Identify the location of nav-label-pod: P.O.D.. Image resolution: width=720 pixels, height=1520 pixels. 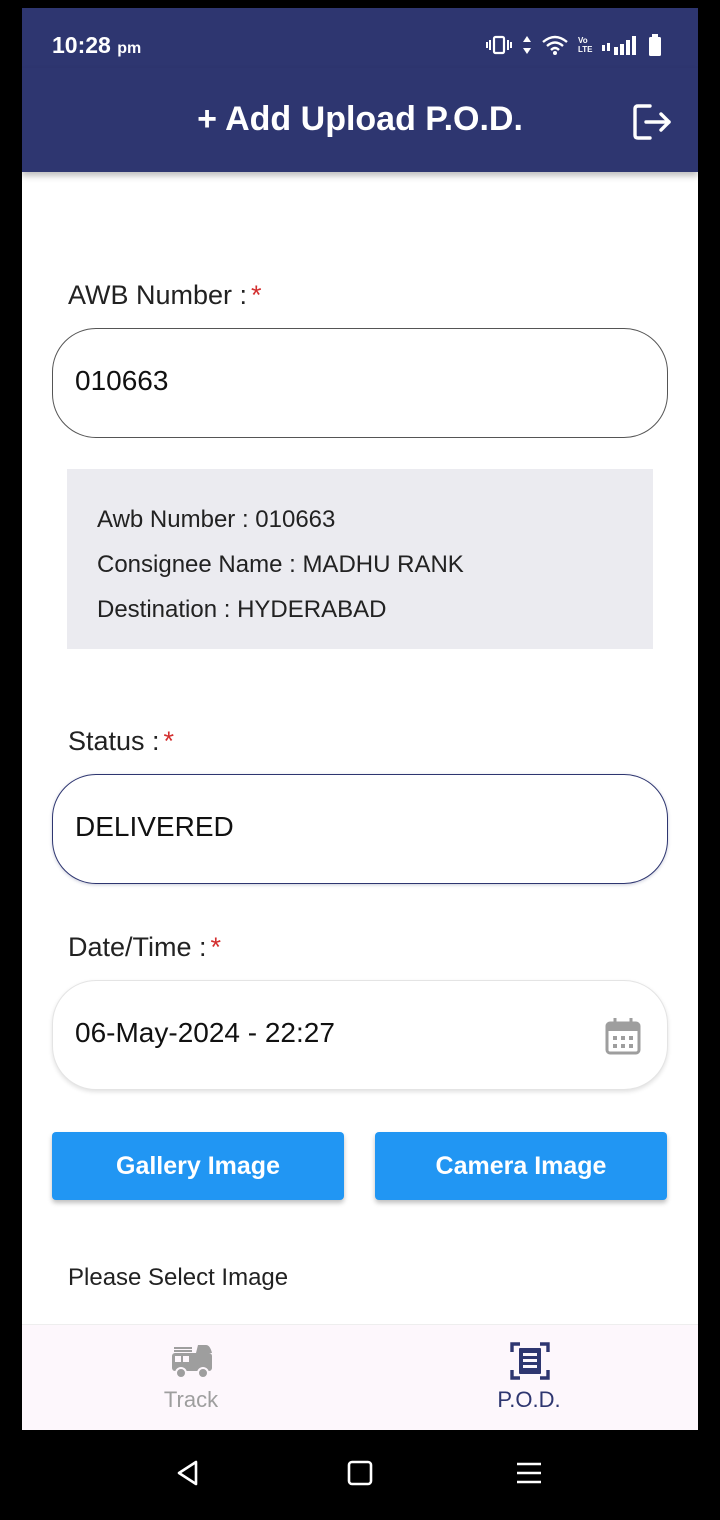
(529, 1399).